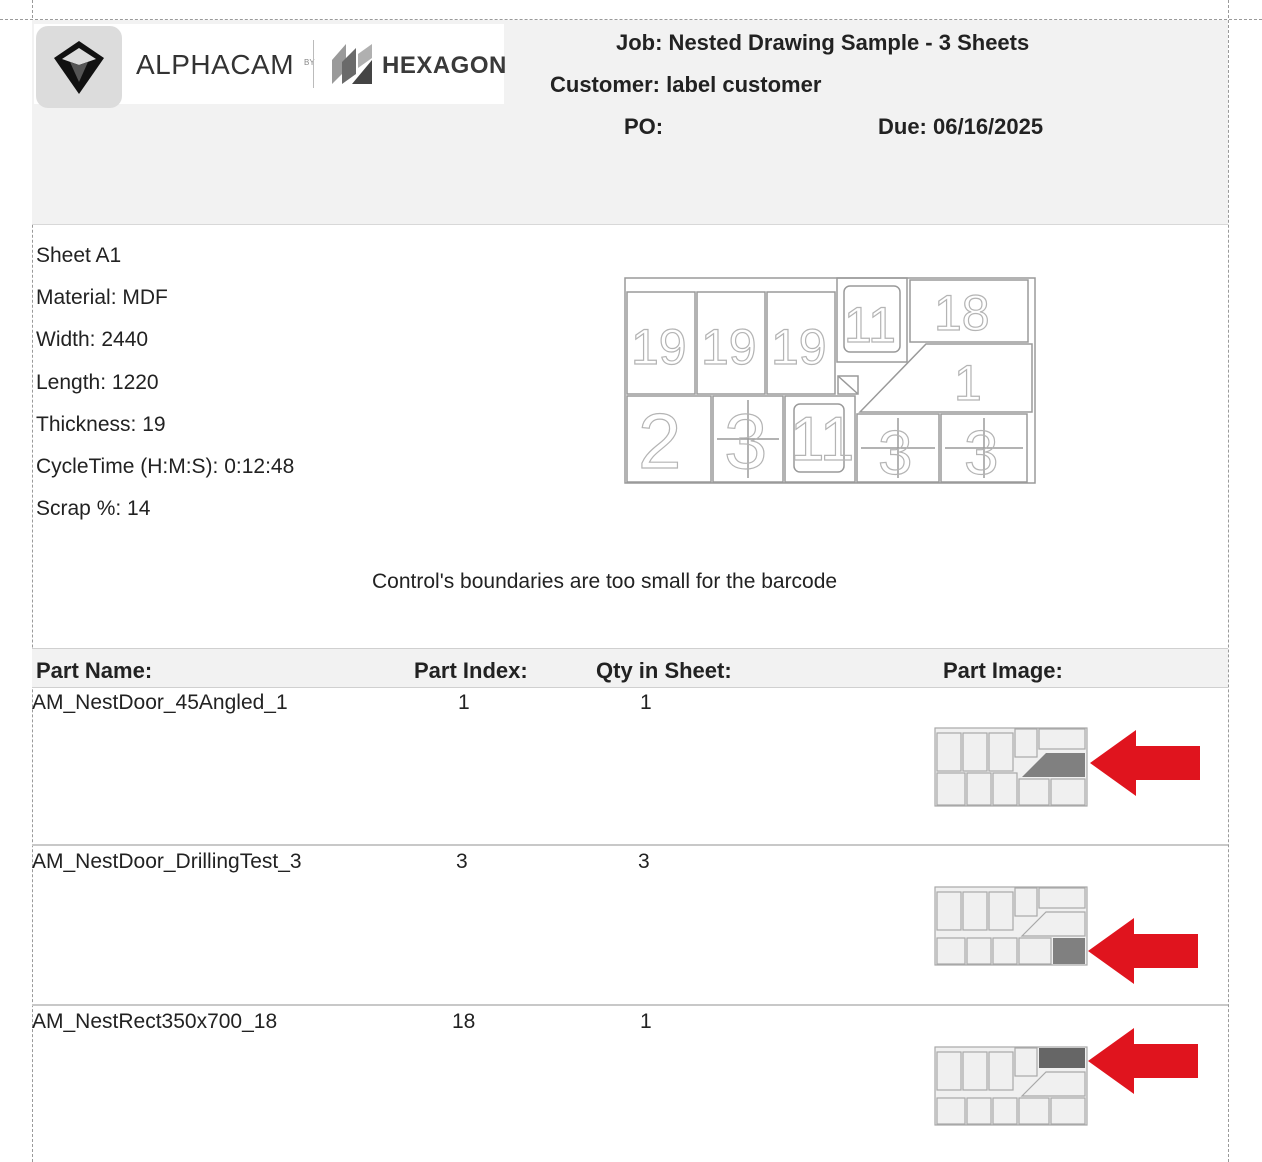  What do you see at coordinates (968, 383) in the screenshot?
I see `nest-label: 1` at bounding box center [968, 383].